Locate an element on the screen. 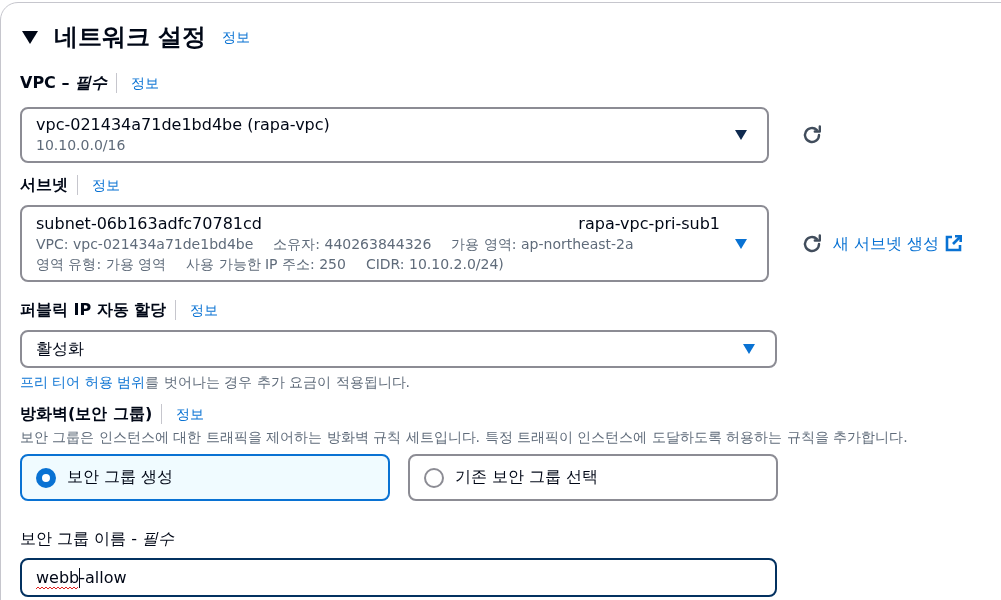  security-group-option: 기존 보안 그룹 선택 is located at coordinates (593, 477).